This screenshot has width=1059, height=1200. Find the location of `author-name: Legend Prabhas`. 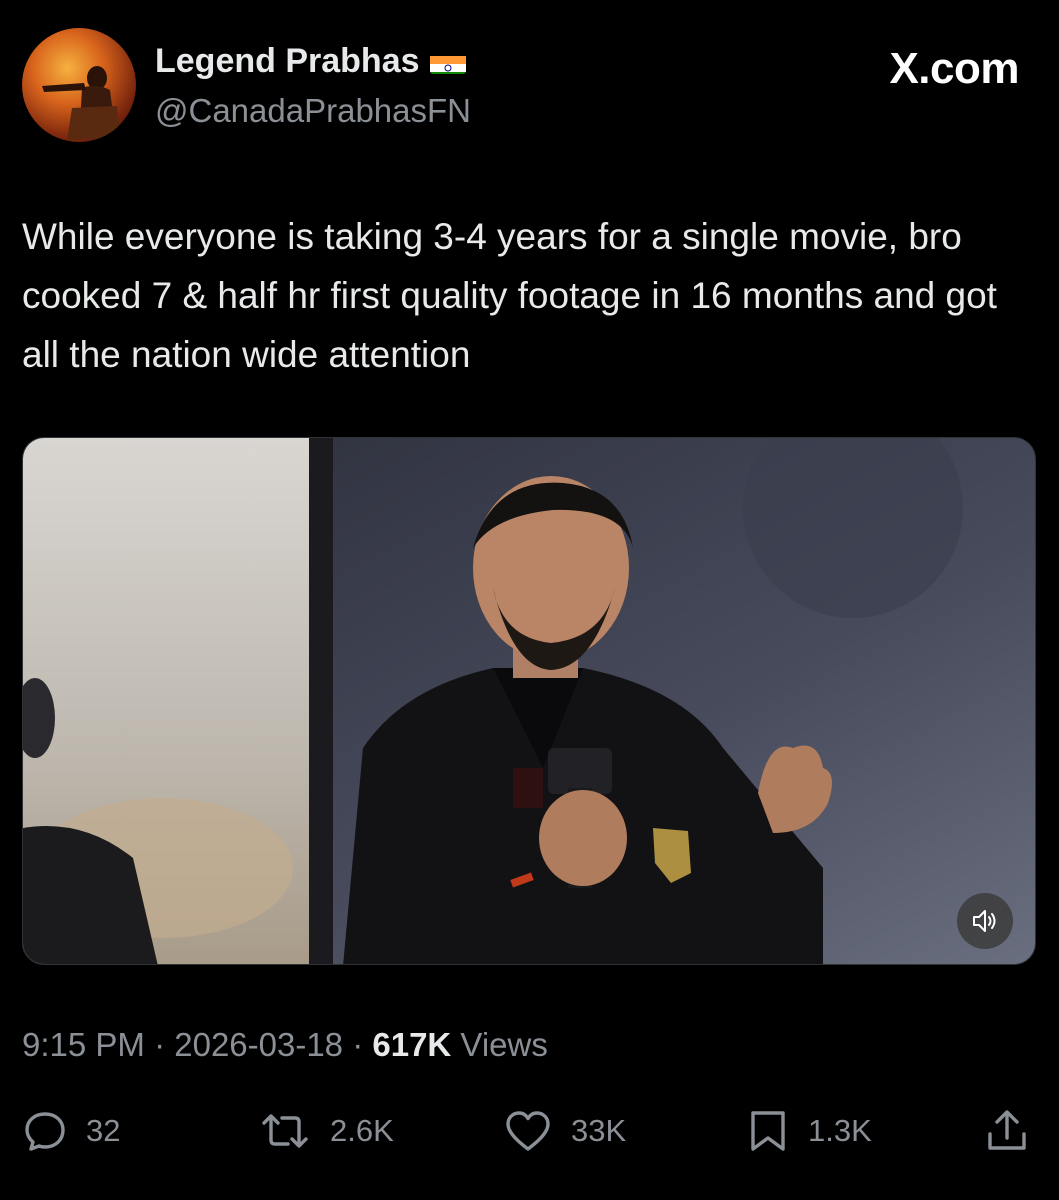

author-name: Legend Prabhas is located at coordinates (310, 61).